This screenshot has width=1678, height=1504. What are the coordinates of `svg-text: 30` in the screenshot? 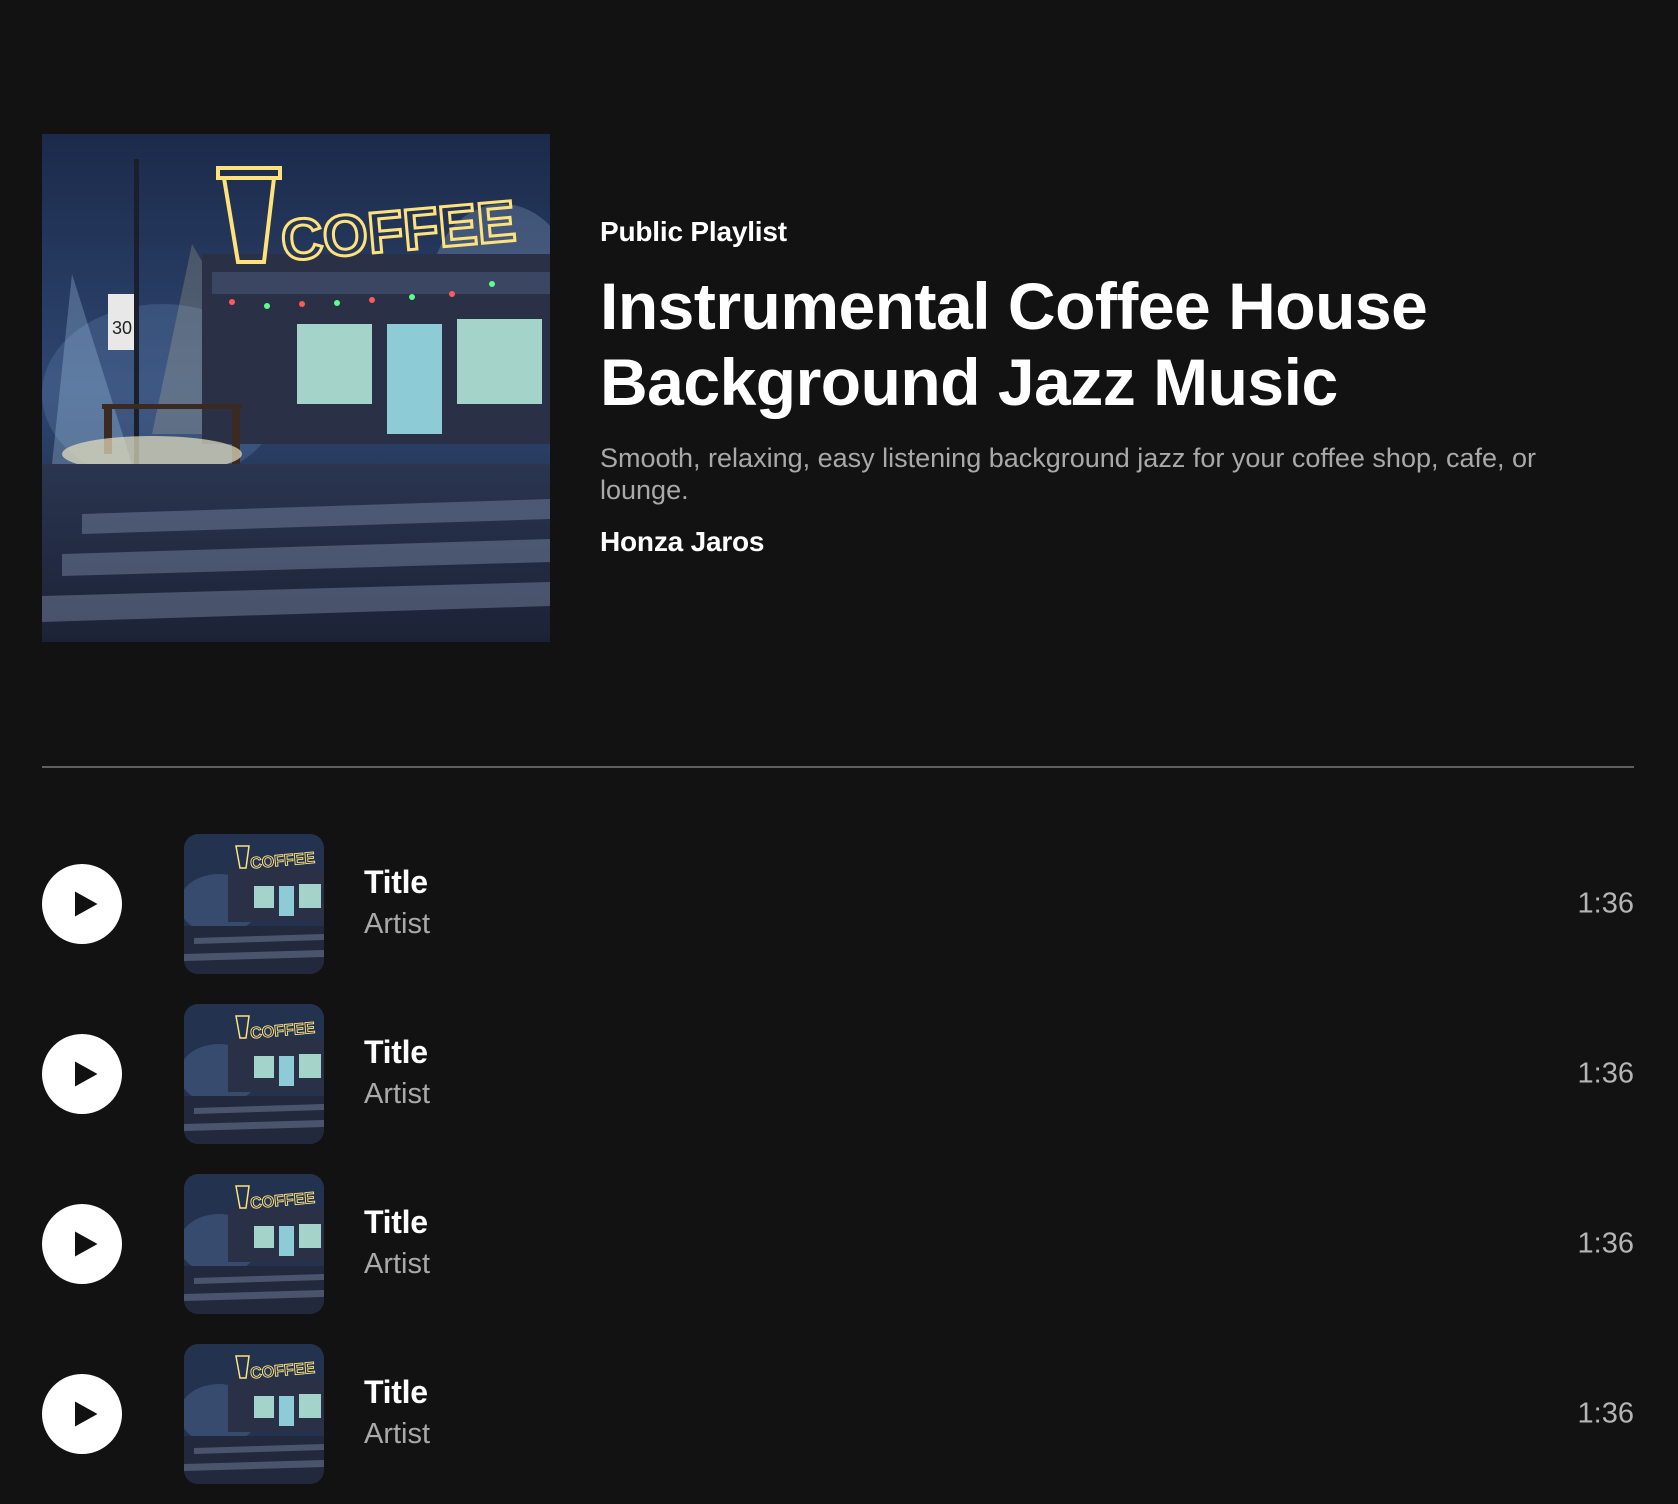 It's located at (122, 328).